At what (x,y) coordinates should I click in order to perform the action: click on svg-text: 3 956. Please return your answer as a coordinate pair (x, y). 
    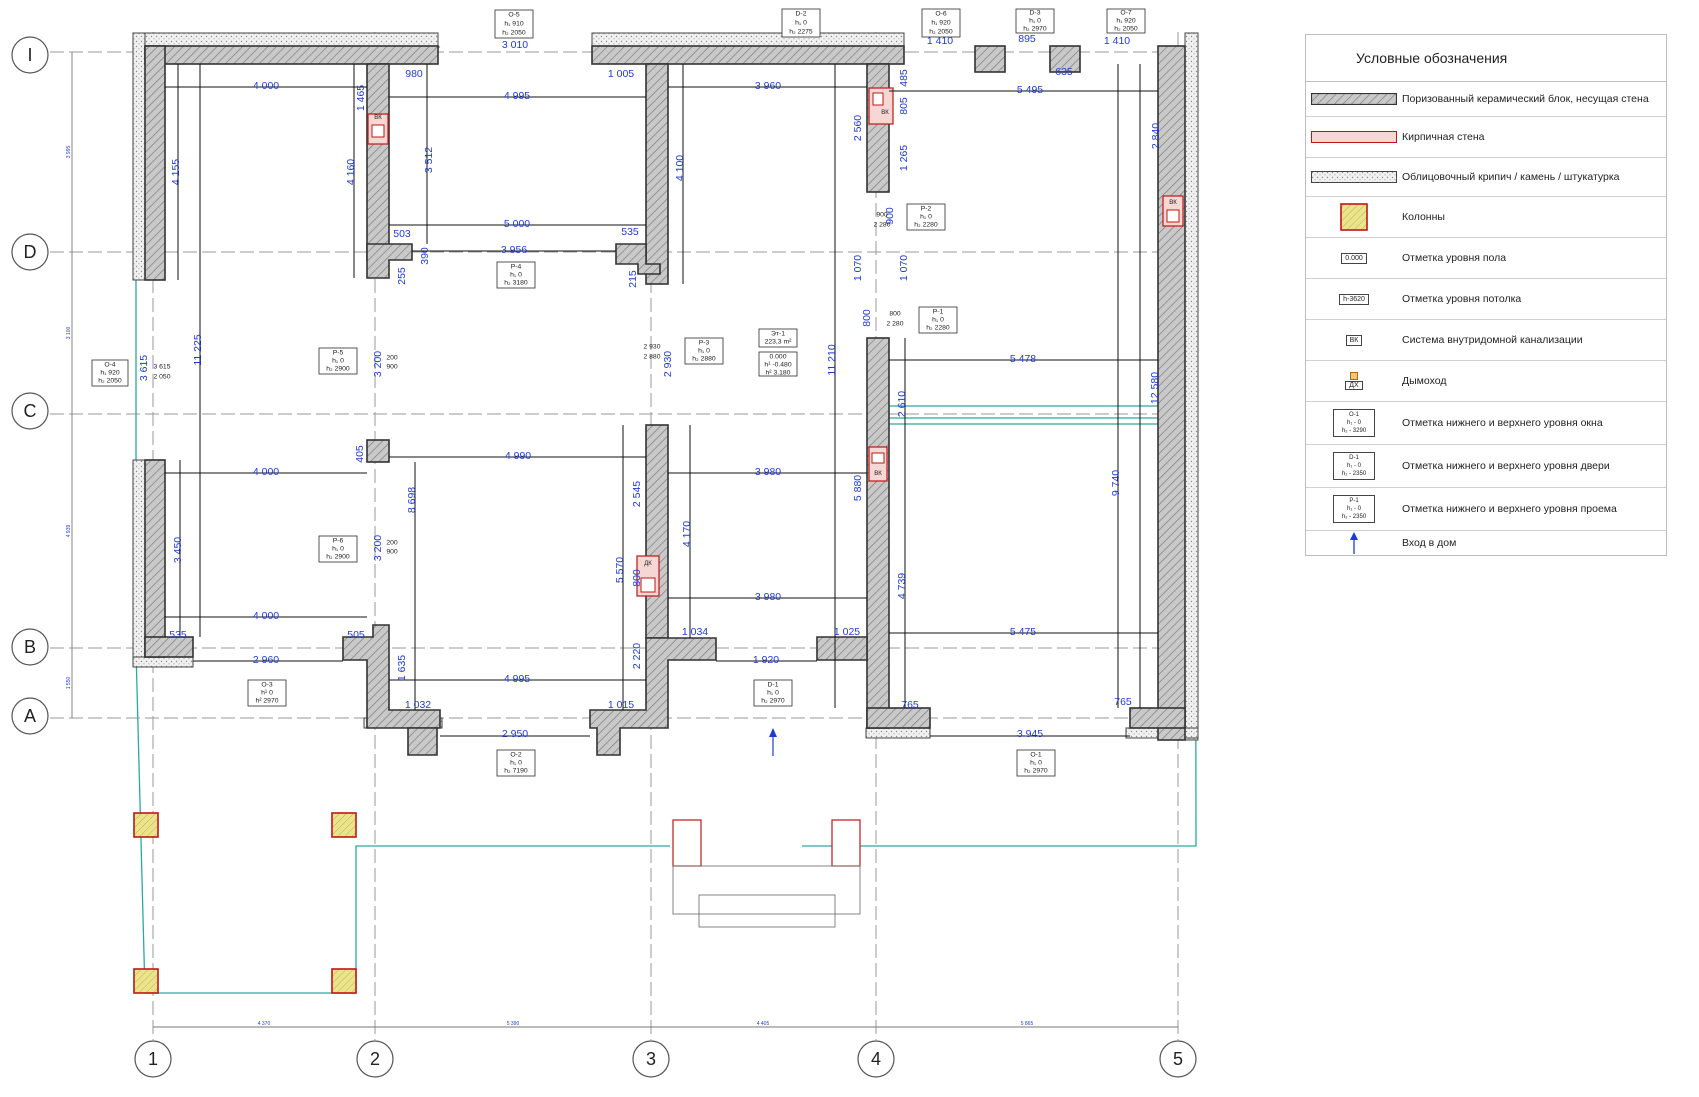
    Looking at the image, I should click on (514, 250).